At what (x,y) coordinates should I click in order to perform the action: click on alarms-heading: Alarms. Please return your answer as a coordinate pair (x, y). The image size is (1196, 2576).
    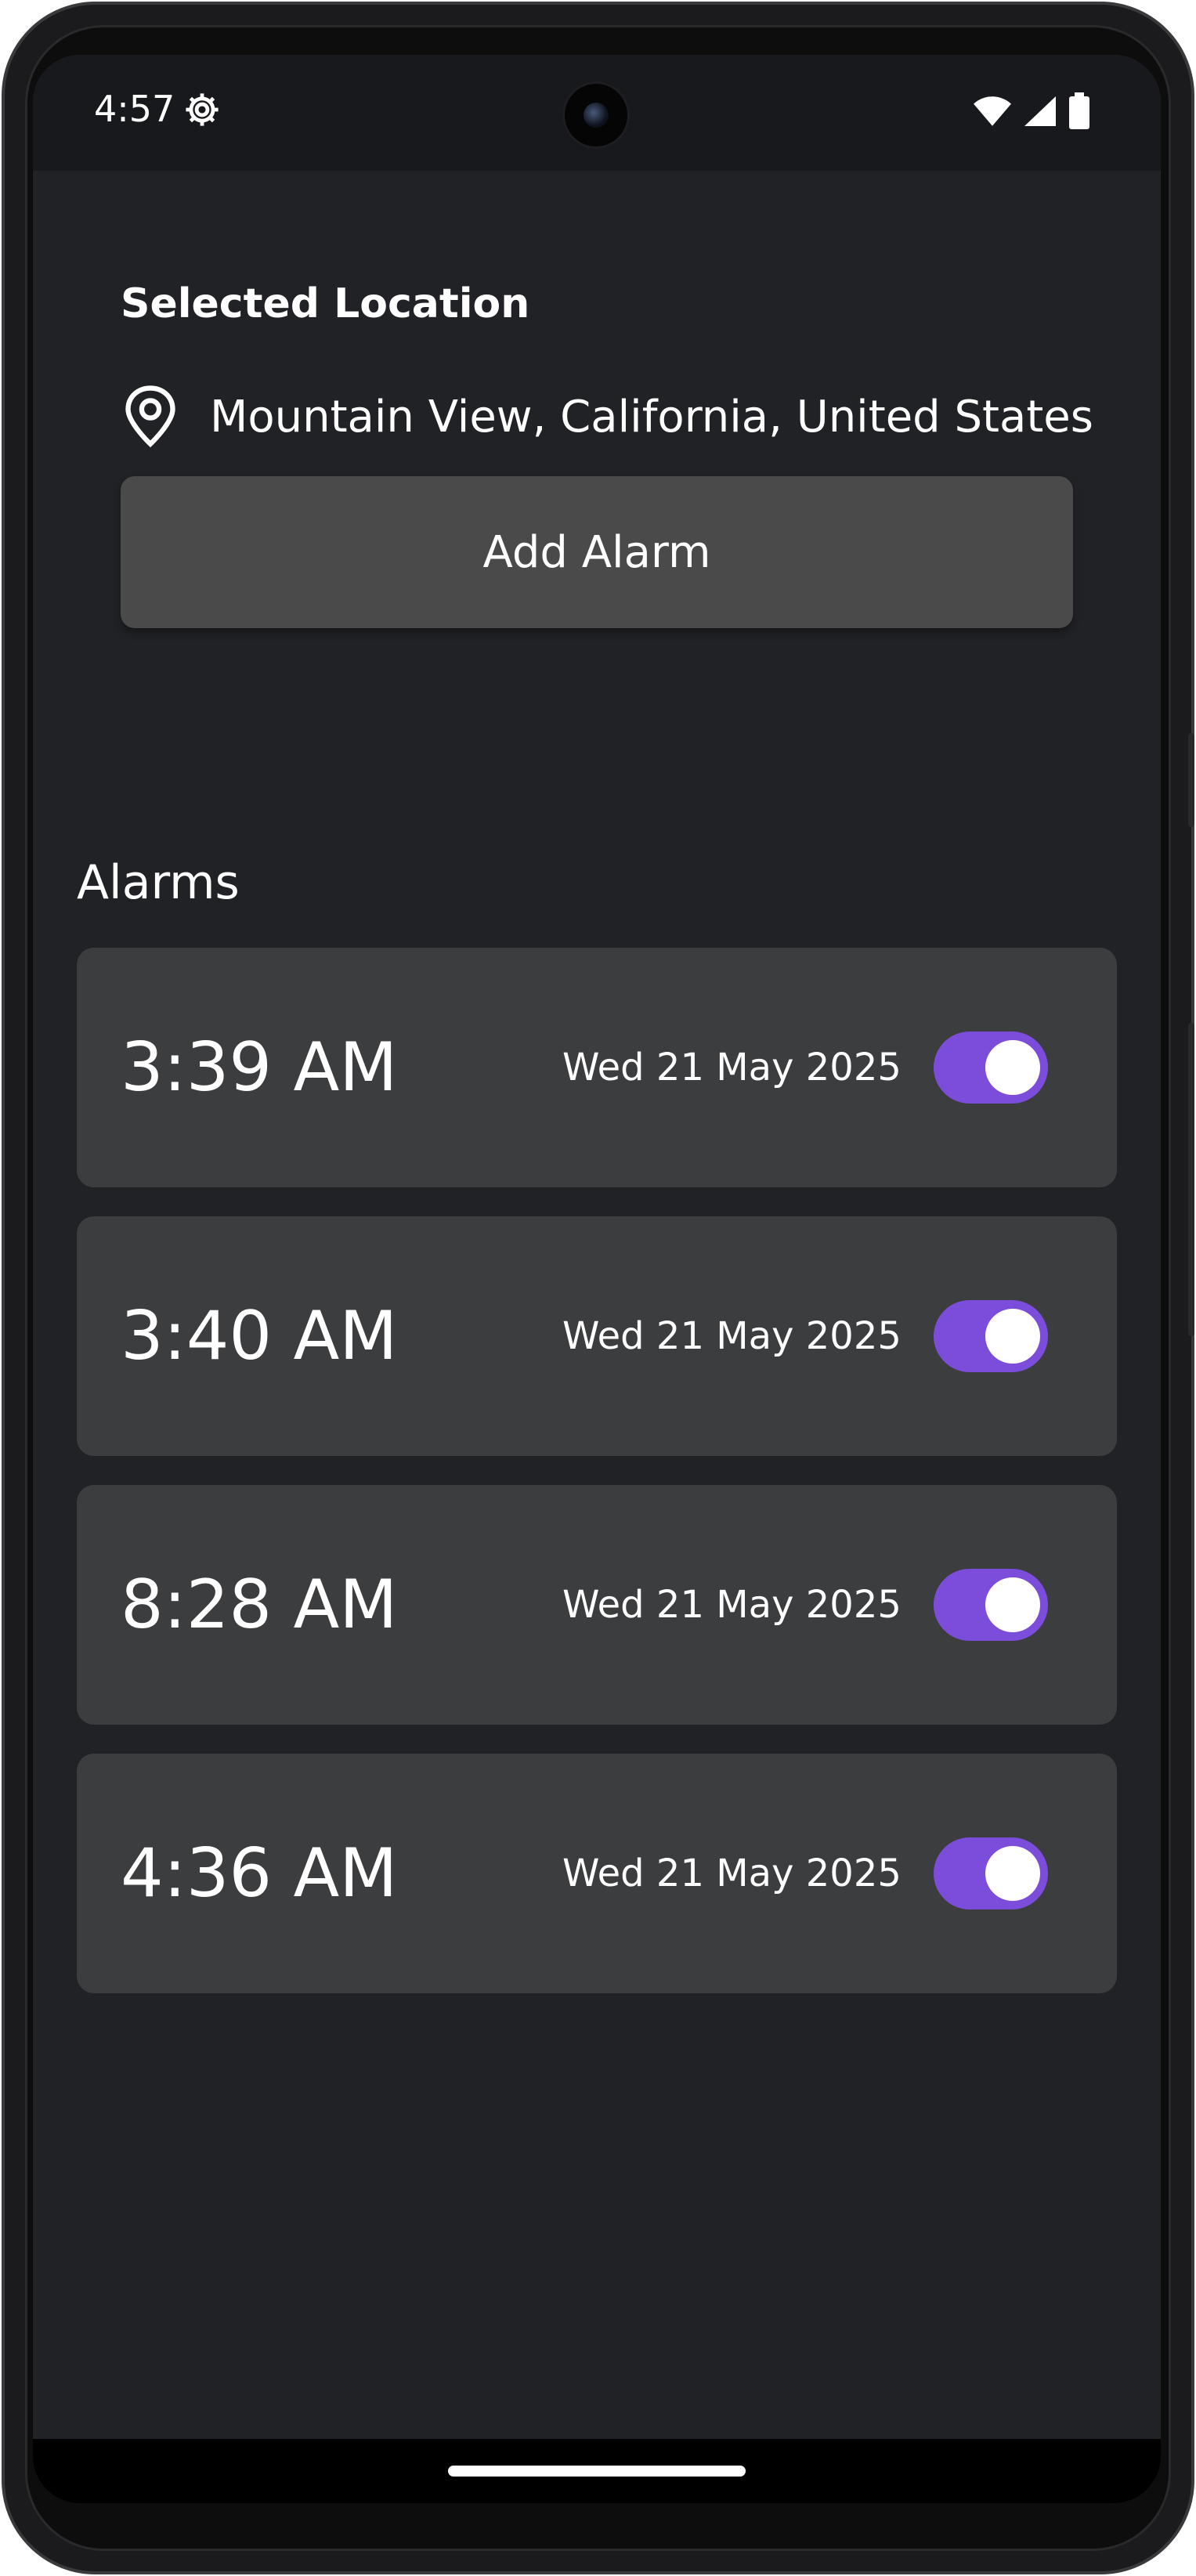
    Looking at the image, I should click on (158, 882).